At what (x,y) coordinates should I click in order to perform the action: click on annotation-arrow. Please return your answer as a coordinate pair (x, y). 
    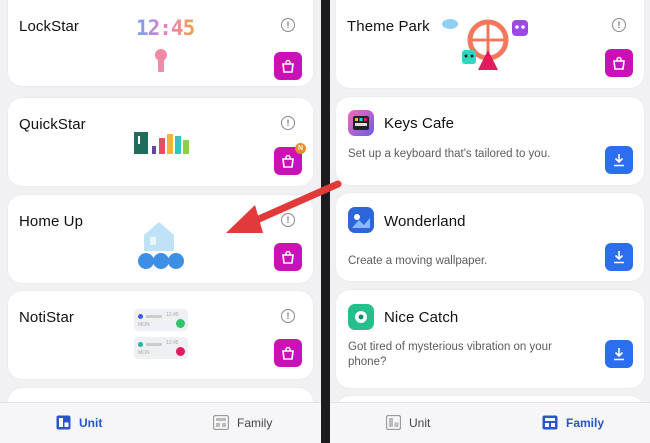
    Looking at the image, I should click on (284, 206).